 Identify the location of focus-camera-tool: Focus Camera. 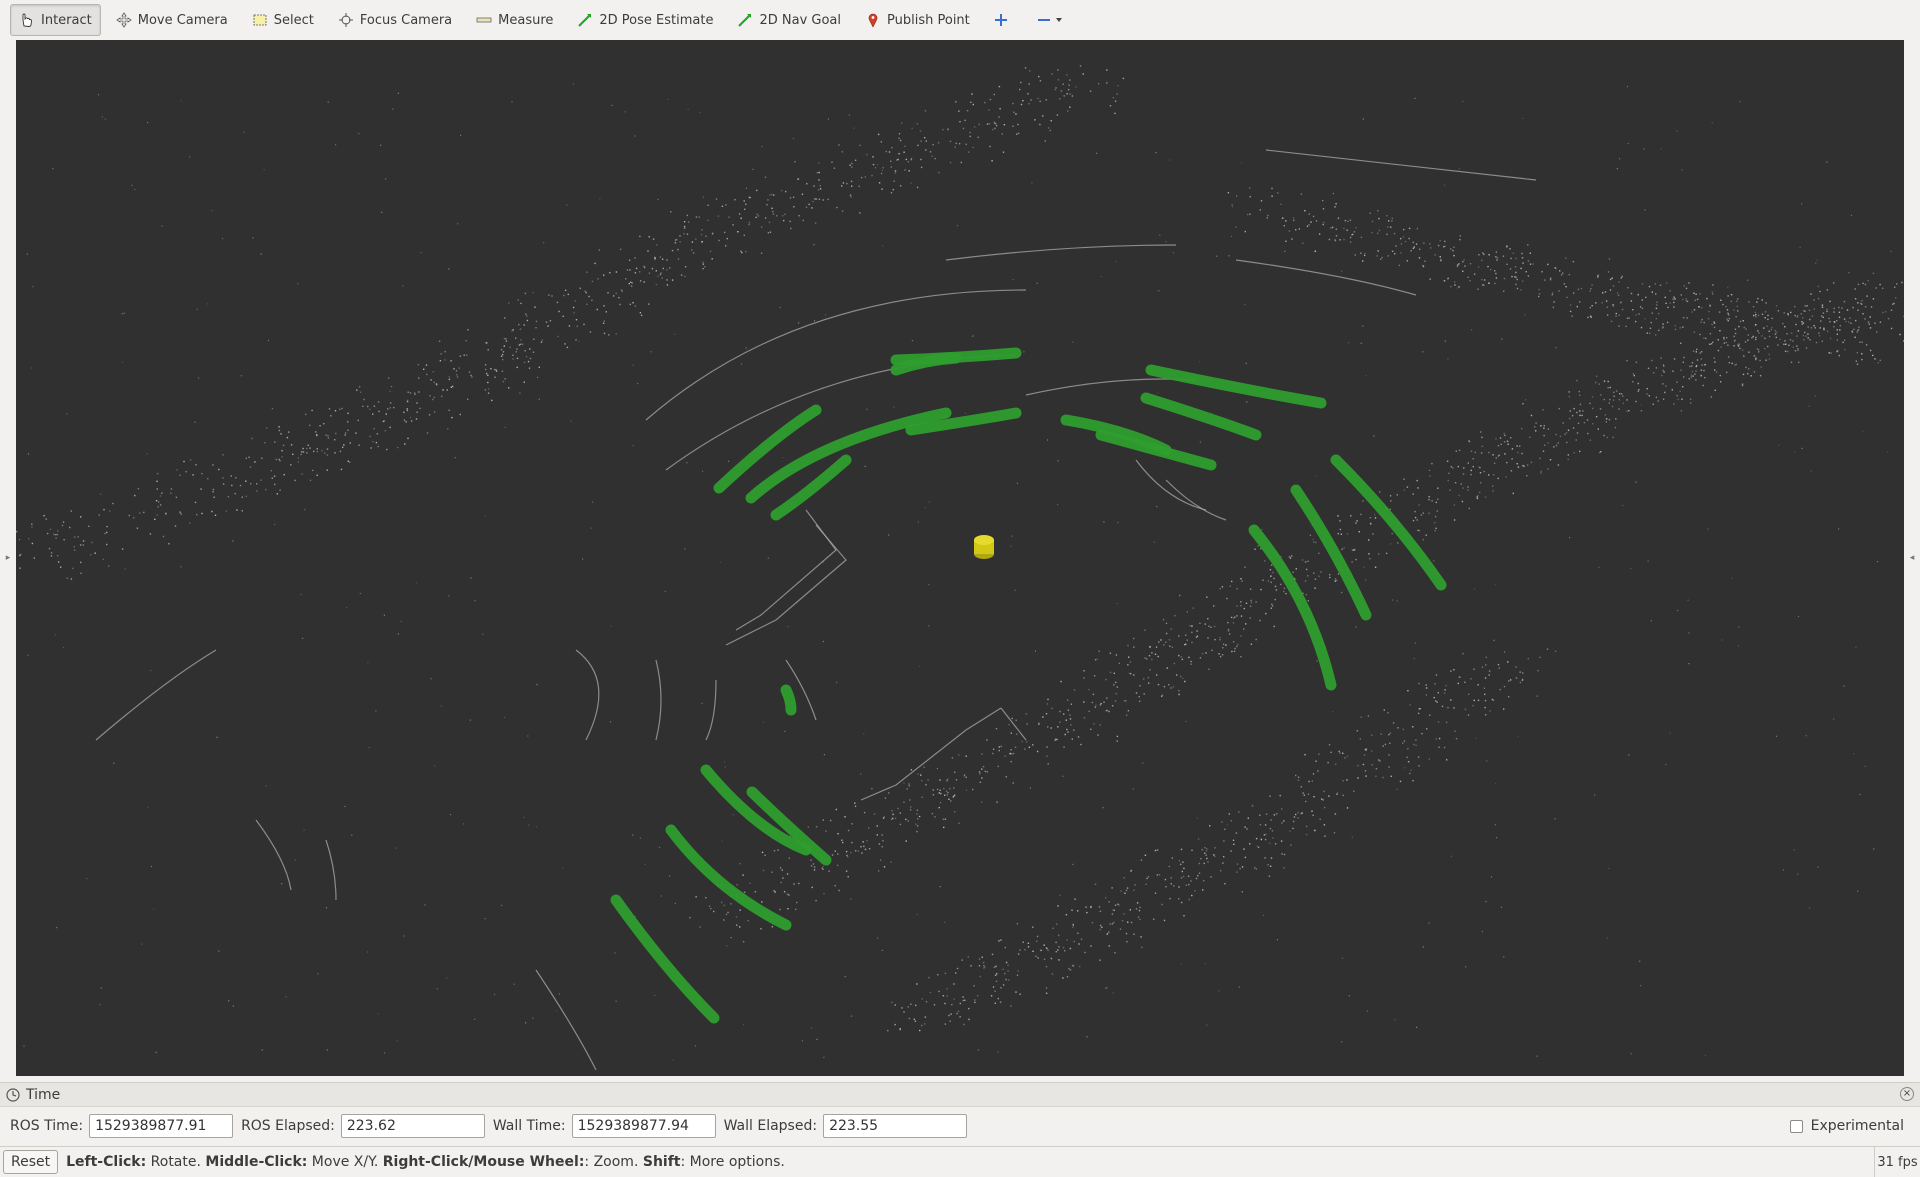
(395, 20).